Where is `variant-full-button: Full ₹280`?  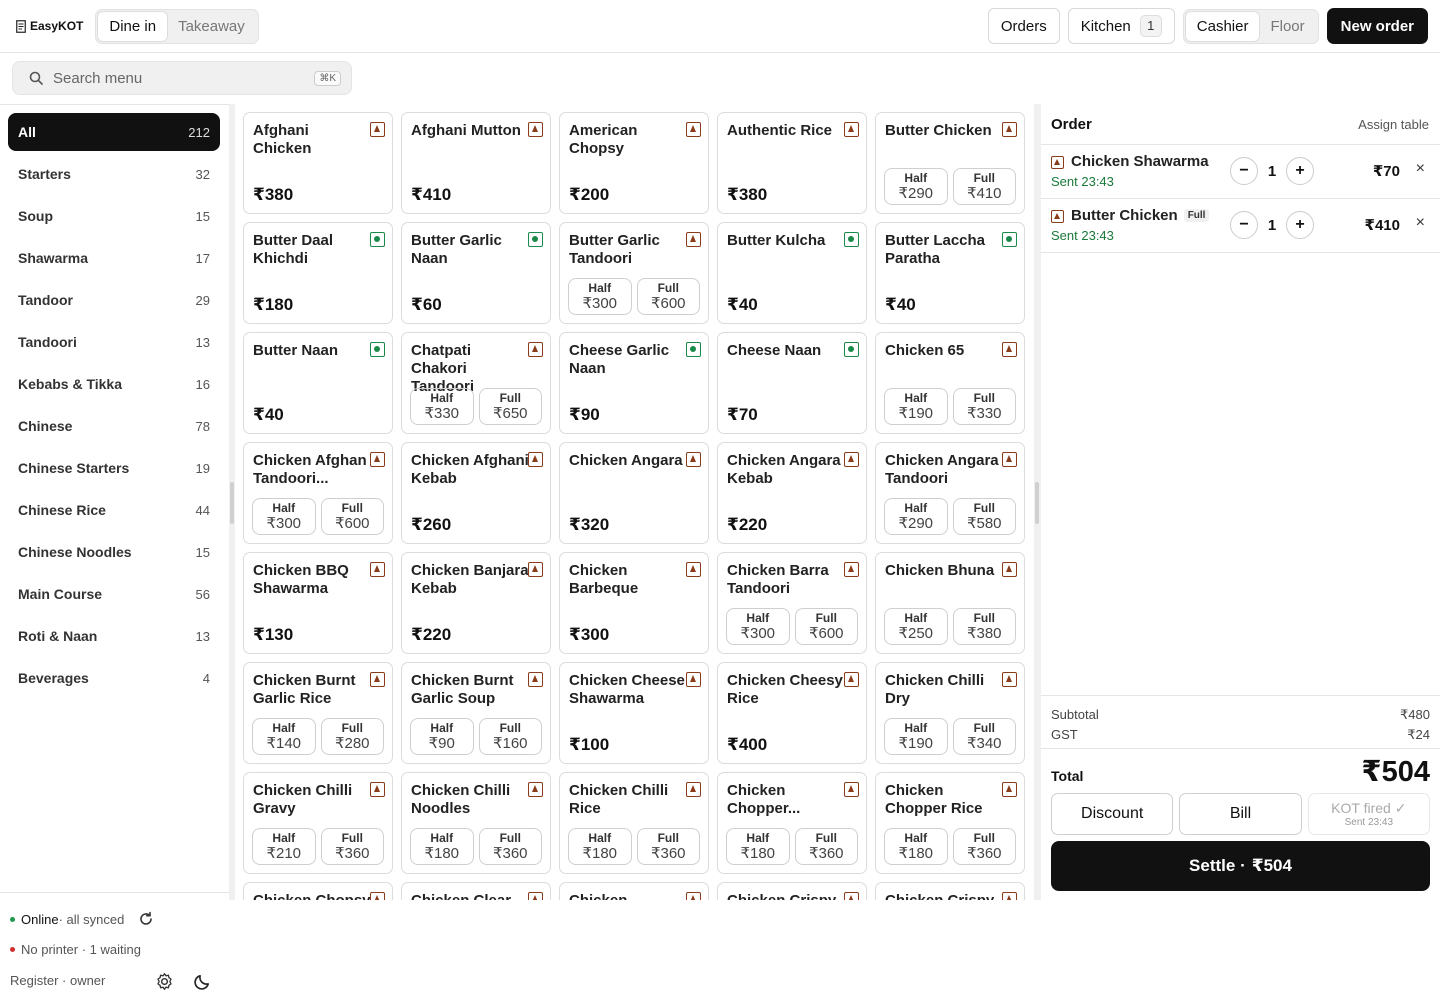
variant-full-button: Full ₹280 is located at coordinates (352, 736).